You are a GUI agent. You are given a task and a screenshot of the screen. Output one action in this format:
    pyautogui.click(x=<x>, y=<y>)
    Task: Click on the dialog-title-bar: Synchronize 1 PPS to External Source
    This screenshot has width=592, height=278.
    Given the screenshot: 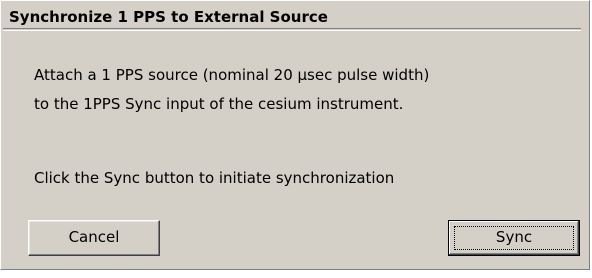 What is the action you would take?
    pyautogui.click(x=292, y=16)
    